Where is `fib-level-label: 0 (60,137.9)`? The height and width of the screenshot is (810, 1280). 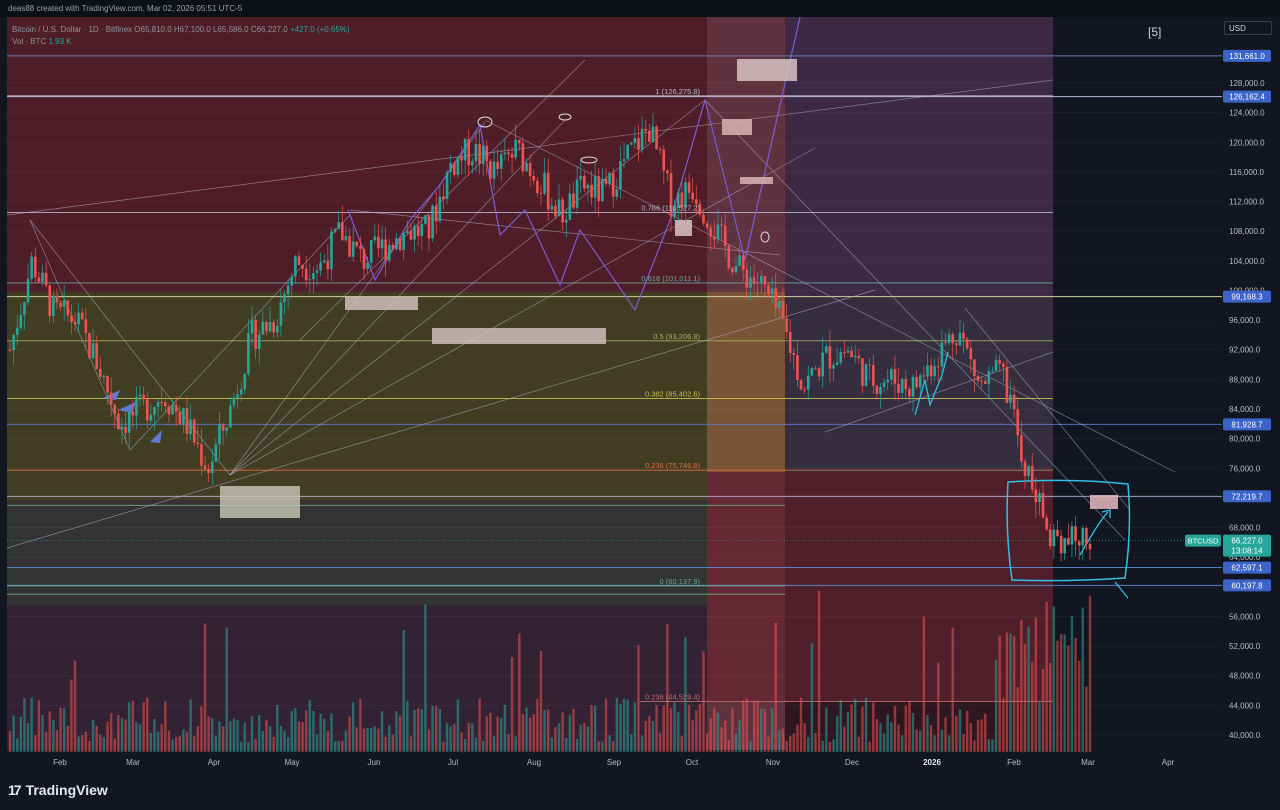 fib-level-label: 0 (60,137.9) is located at coordinates (680, 581).